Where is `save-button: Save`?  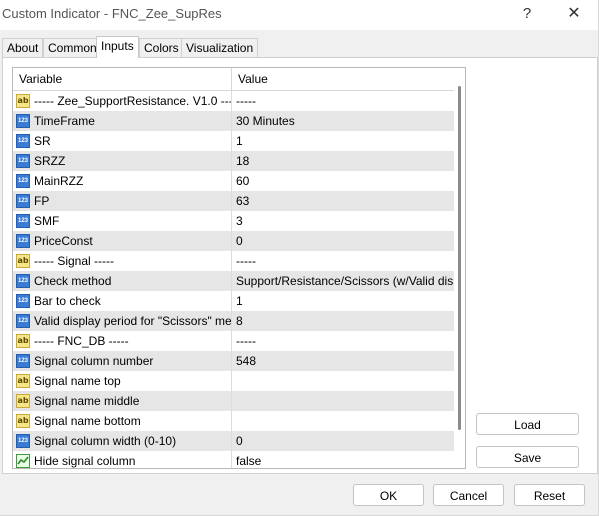
save-button: Save is located at coordinates (527, 457).